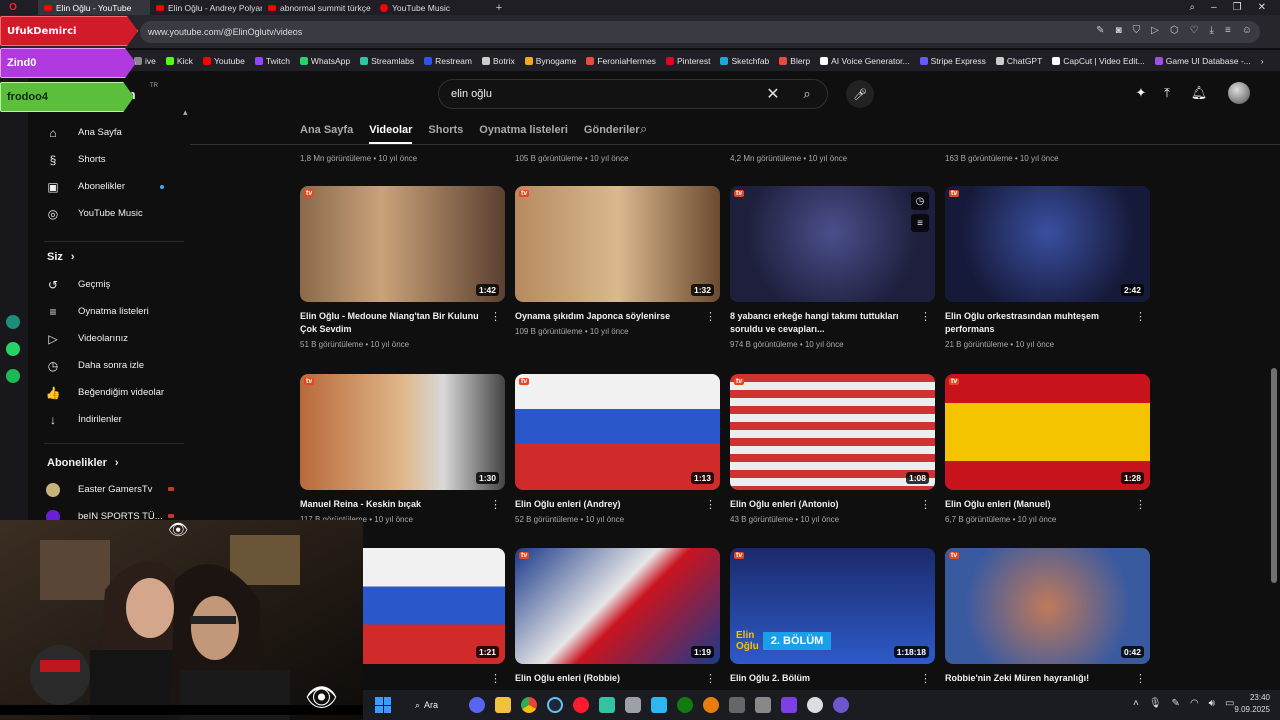  What do you see at coordinates (523, 130) in the screenshot?
I see `channel-tab: Oynatma listeleri` at bounding box center [523, 130].